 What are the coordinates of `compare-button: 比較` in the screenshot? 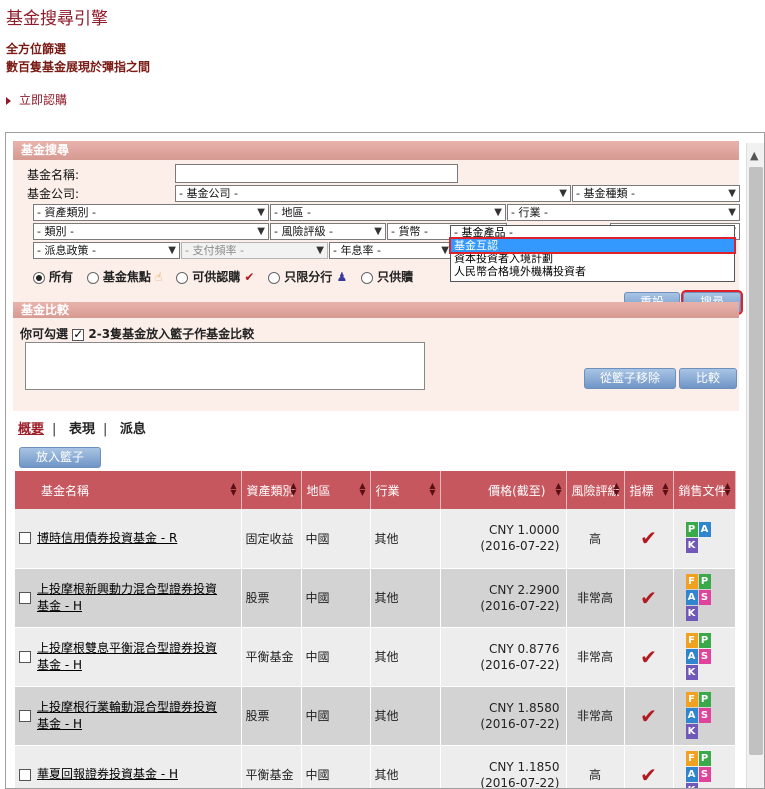 It's located at (708, 378).